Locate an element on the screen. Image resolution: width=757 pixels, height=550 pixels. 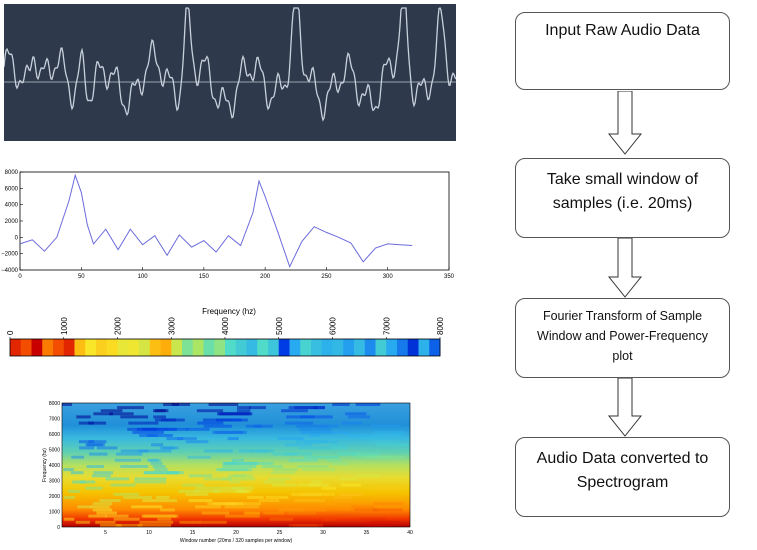
fft-tick-label: 6000 is located at coordinates (333, 326).